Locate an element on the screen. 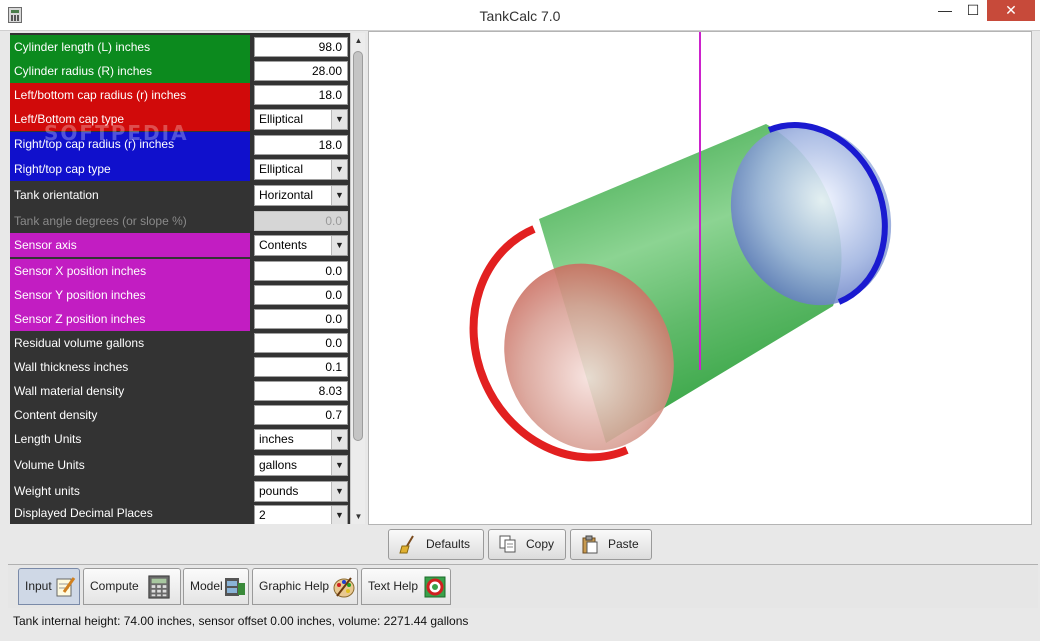 This screenshot has width=1040, height=641. tab-input-label: Input is located at coordinates (38, 586).